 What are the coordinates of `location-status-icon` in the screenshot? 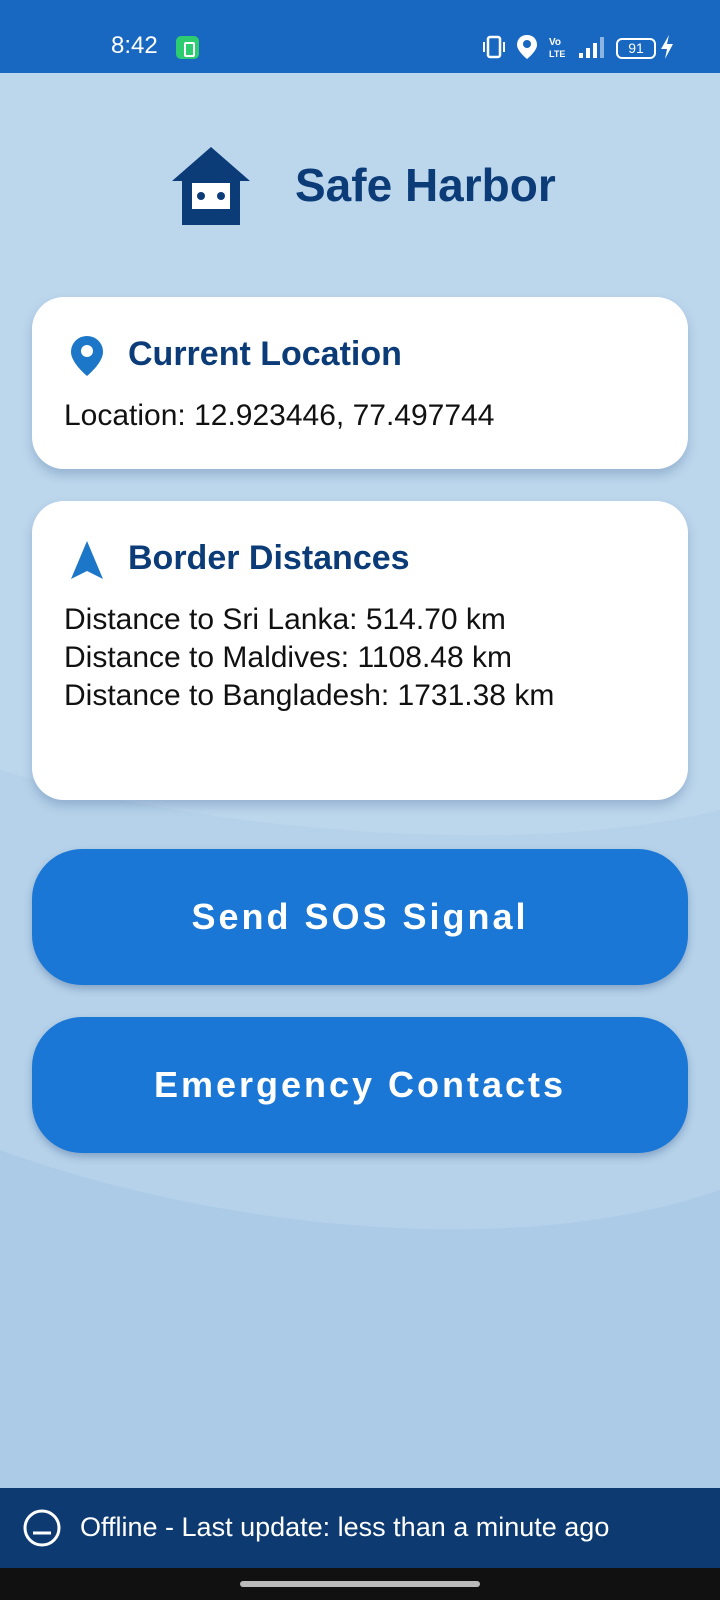 It's located at (527, 47).